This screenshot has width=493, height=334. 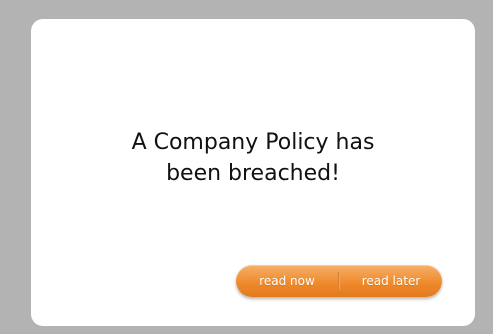 I want to click on alert-message-line-1: A Company Policy has, so click(x=253, y=142).